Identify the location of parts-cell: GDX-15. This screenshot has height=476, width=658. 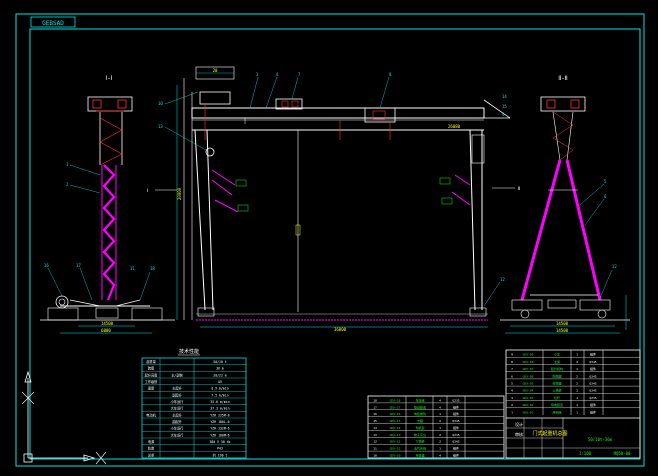
(395, 421).